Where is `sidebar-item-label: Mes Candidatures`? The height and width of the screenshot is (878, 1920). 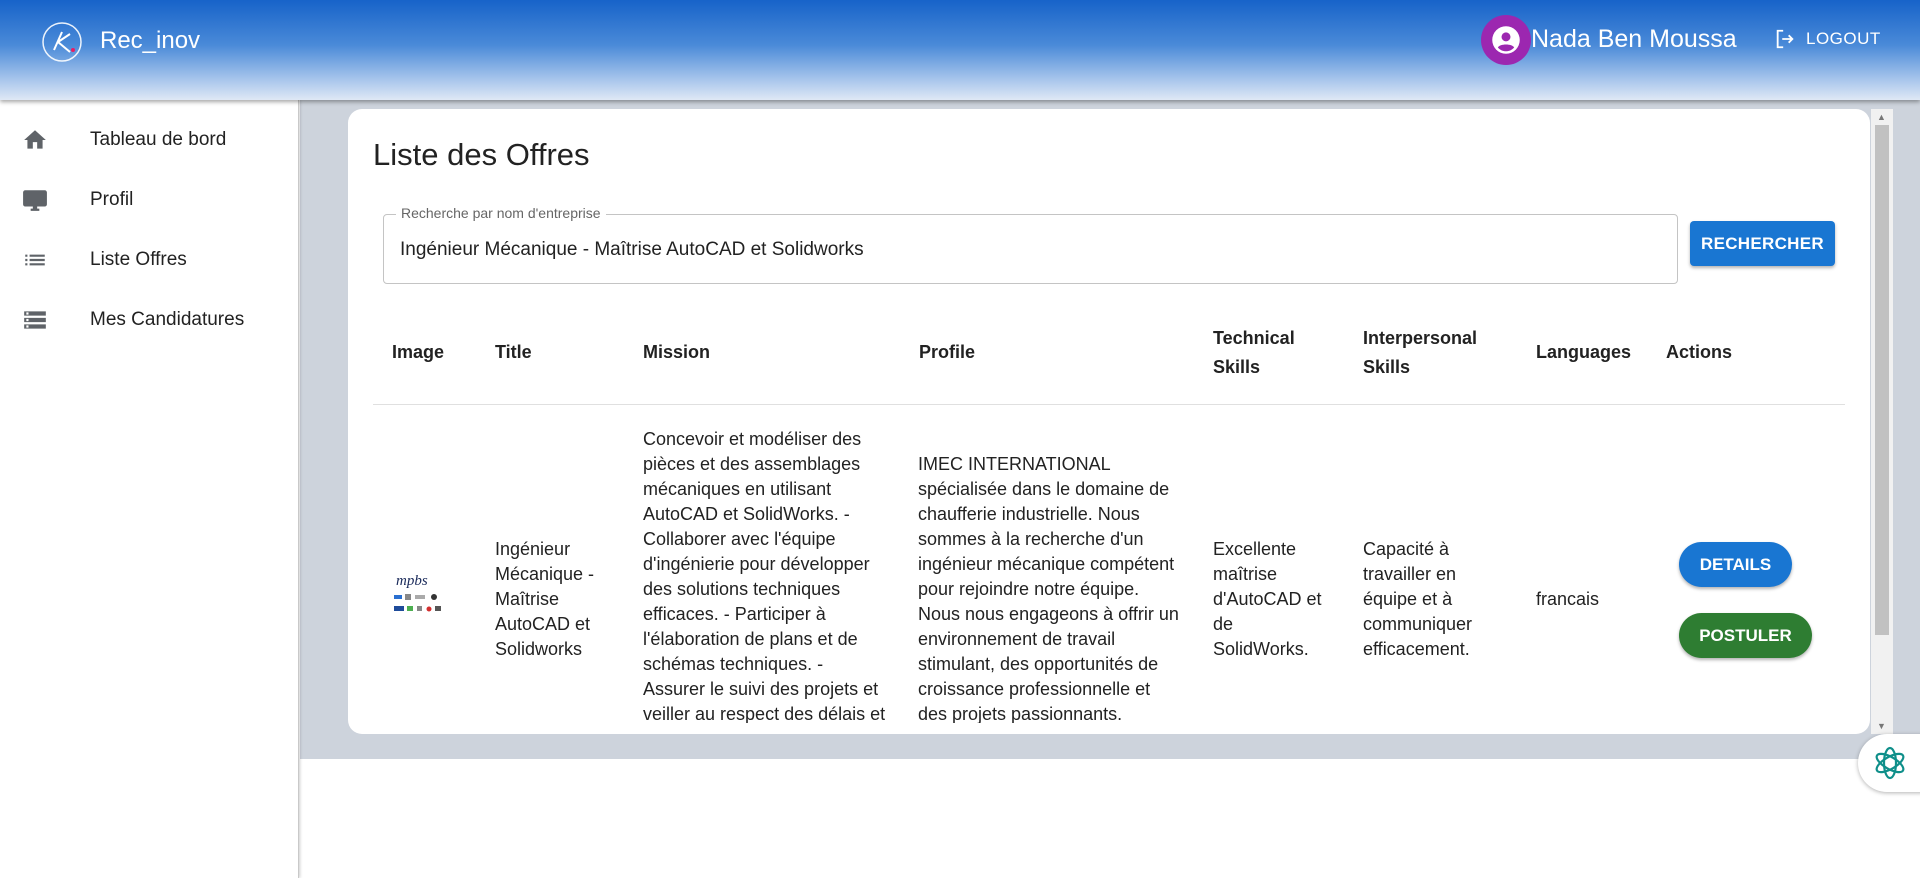
sidebar-item-label: Mes Candidatures is located at coordinates (167, 319).